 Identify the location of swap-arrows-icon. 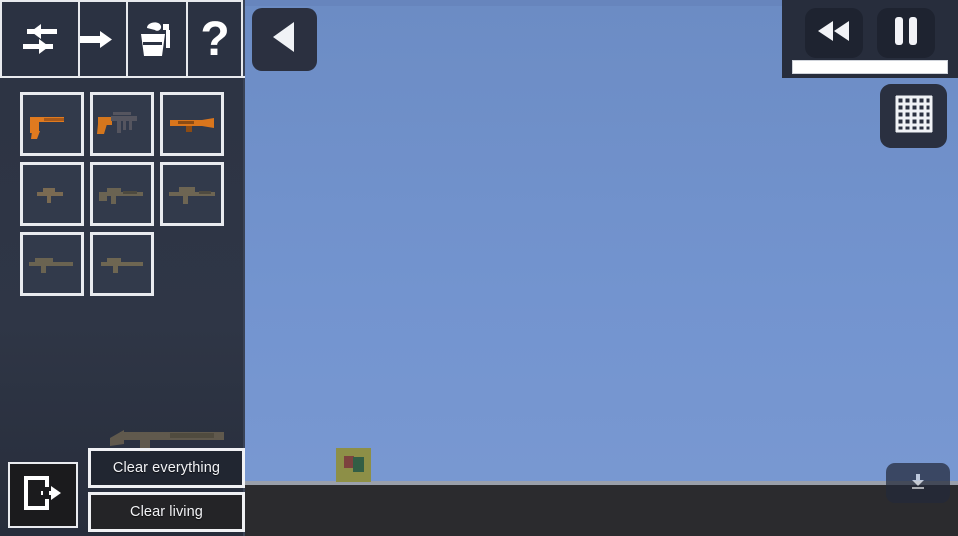
(40, 39).